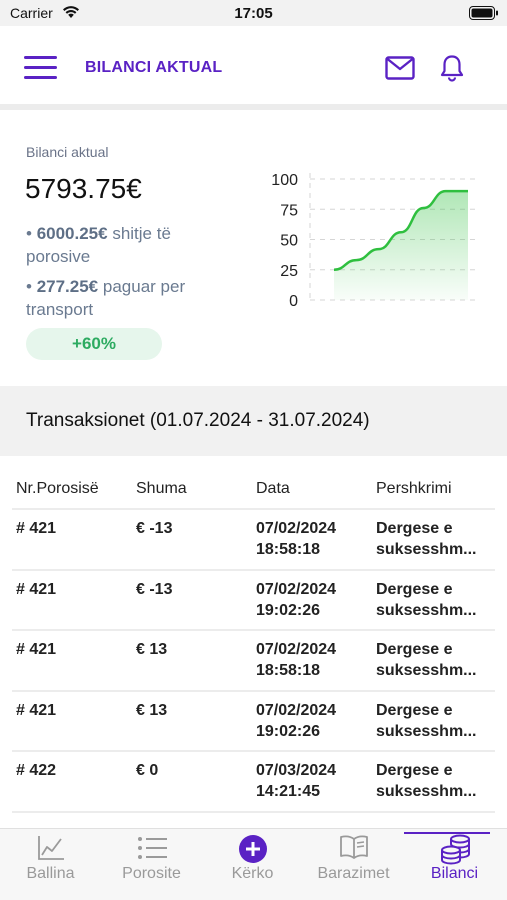  What do you see at coordinates (106, 298) in the screenshot?
I see `transport-summary: • 277.25€ paguar per transport` at bounding box center [106, 298].